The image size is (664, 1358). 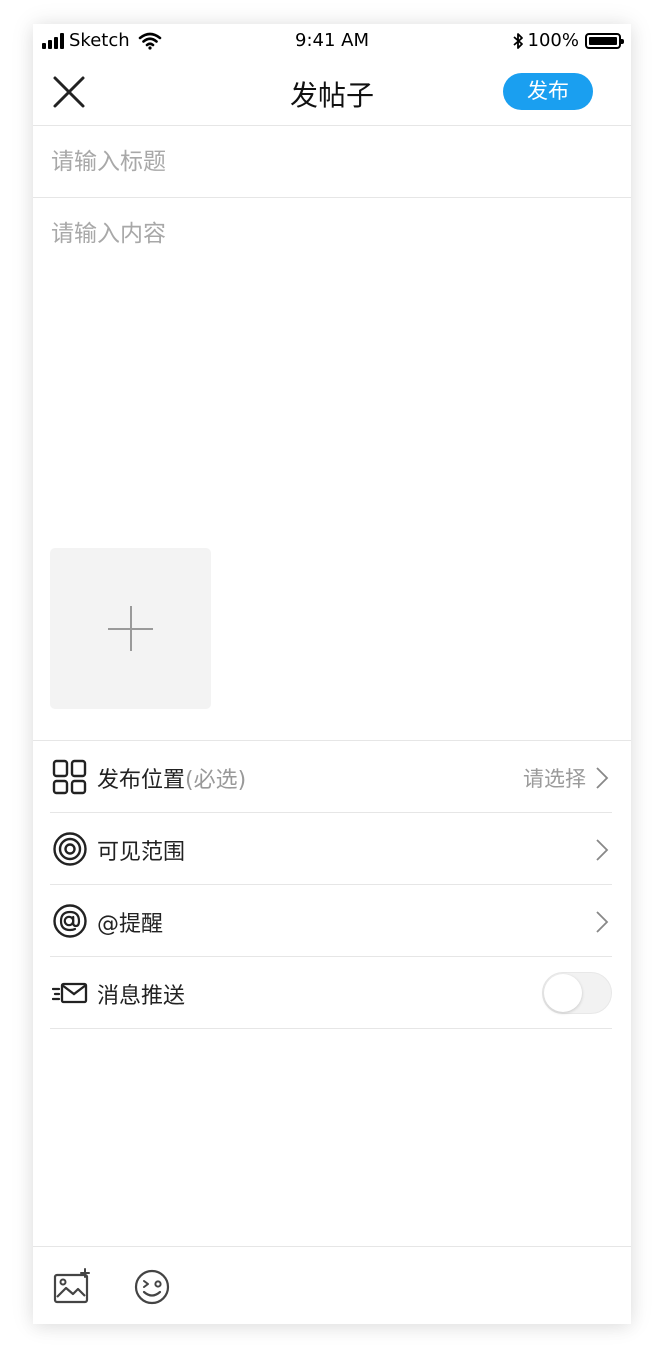 What do you see at coordinates (141, 852) in the screenshot?
I see `visibility-label: 可见范围` at bounding box center [141, 852].